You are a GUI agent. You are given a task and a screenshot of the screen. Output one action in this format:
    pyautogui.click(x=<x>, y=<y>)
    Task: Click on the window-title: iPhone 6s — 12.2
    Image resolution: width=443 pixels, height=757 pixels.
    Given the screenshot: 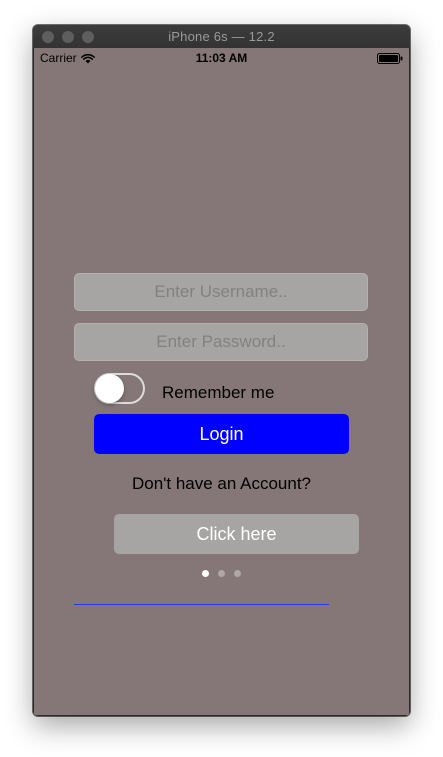 What is the action you would take?
    pyautogui.click(x=221, y=36)
    